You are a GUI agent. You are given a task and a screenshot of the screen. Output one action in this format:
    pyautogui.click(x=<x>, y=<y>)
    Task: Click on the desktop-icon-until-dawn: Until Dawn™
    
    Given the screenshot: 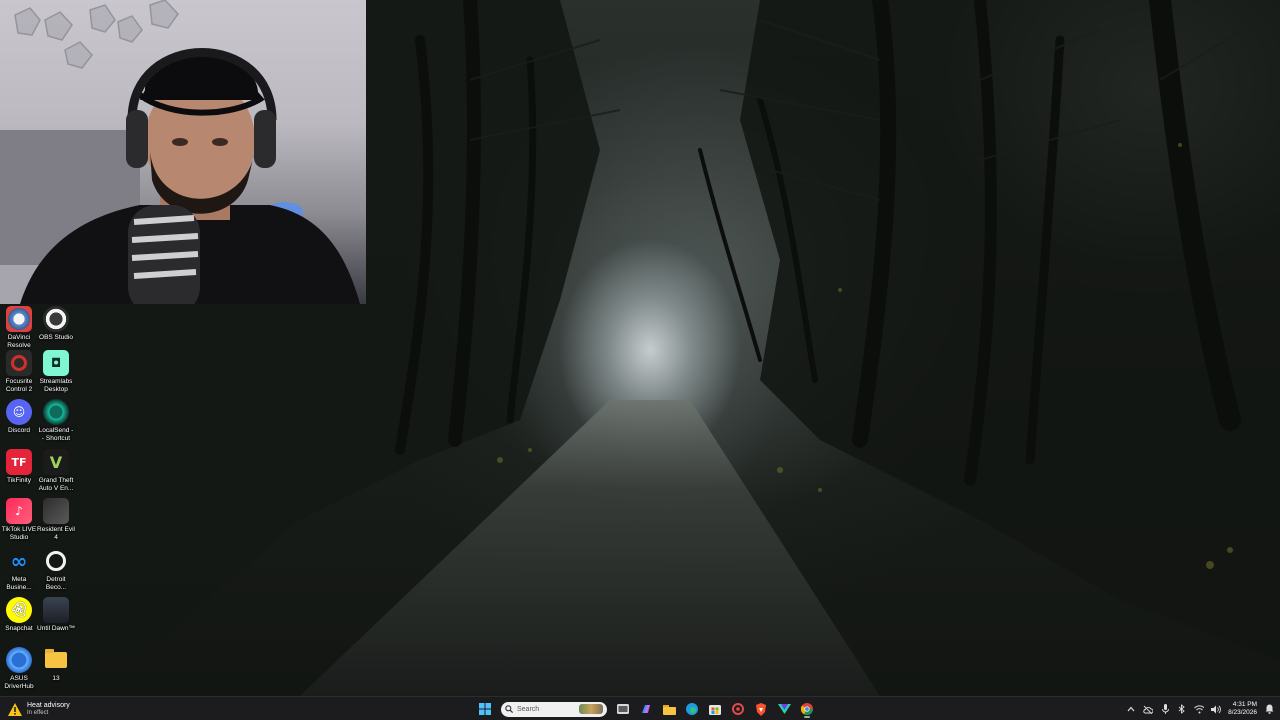 What is the action you would take?
    pyautogui.click(x=56, y=615)
    